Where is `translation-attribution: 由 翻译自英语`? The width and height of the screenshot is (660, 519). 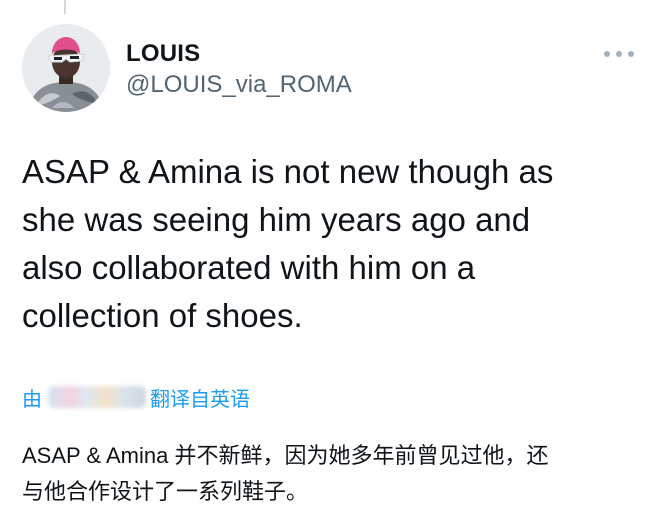 translation-attribution: 由 翻译自英语 is located at coordinates (136, 397).